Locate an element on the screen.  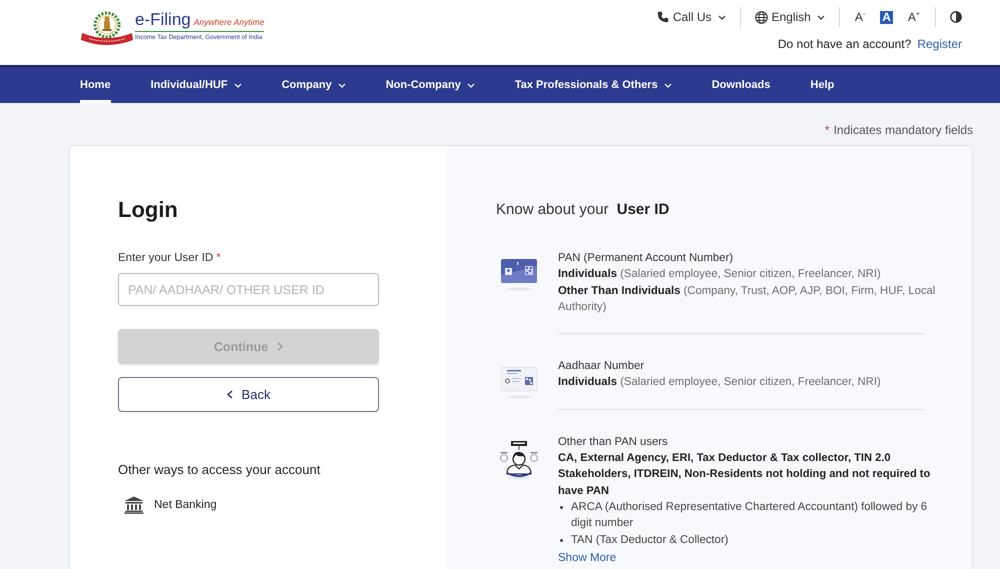
item-description: CA, External Agency, ERI, Tax Deductor & Tax collector, TIN 2.0 Stakeholders, ITDREIN, Non-Residents not holding and not required to have PAN is located at coordinates (745, 475).